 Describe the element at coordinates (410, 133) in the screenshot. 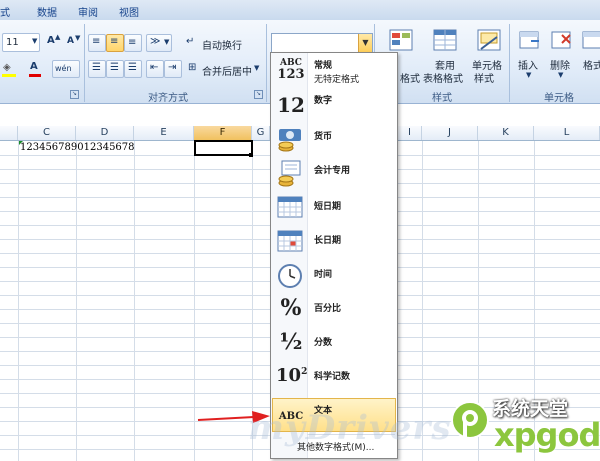

I see `column-header-i: I` at that location.